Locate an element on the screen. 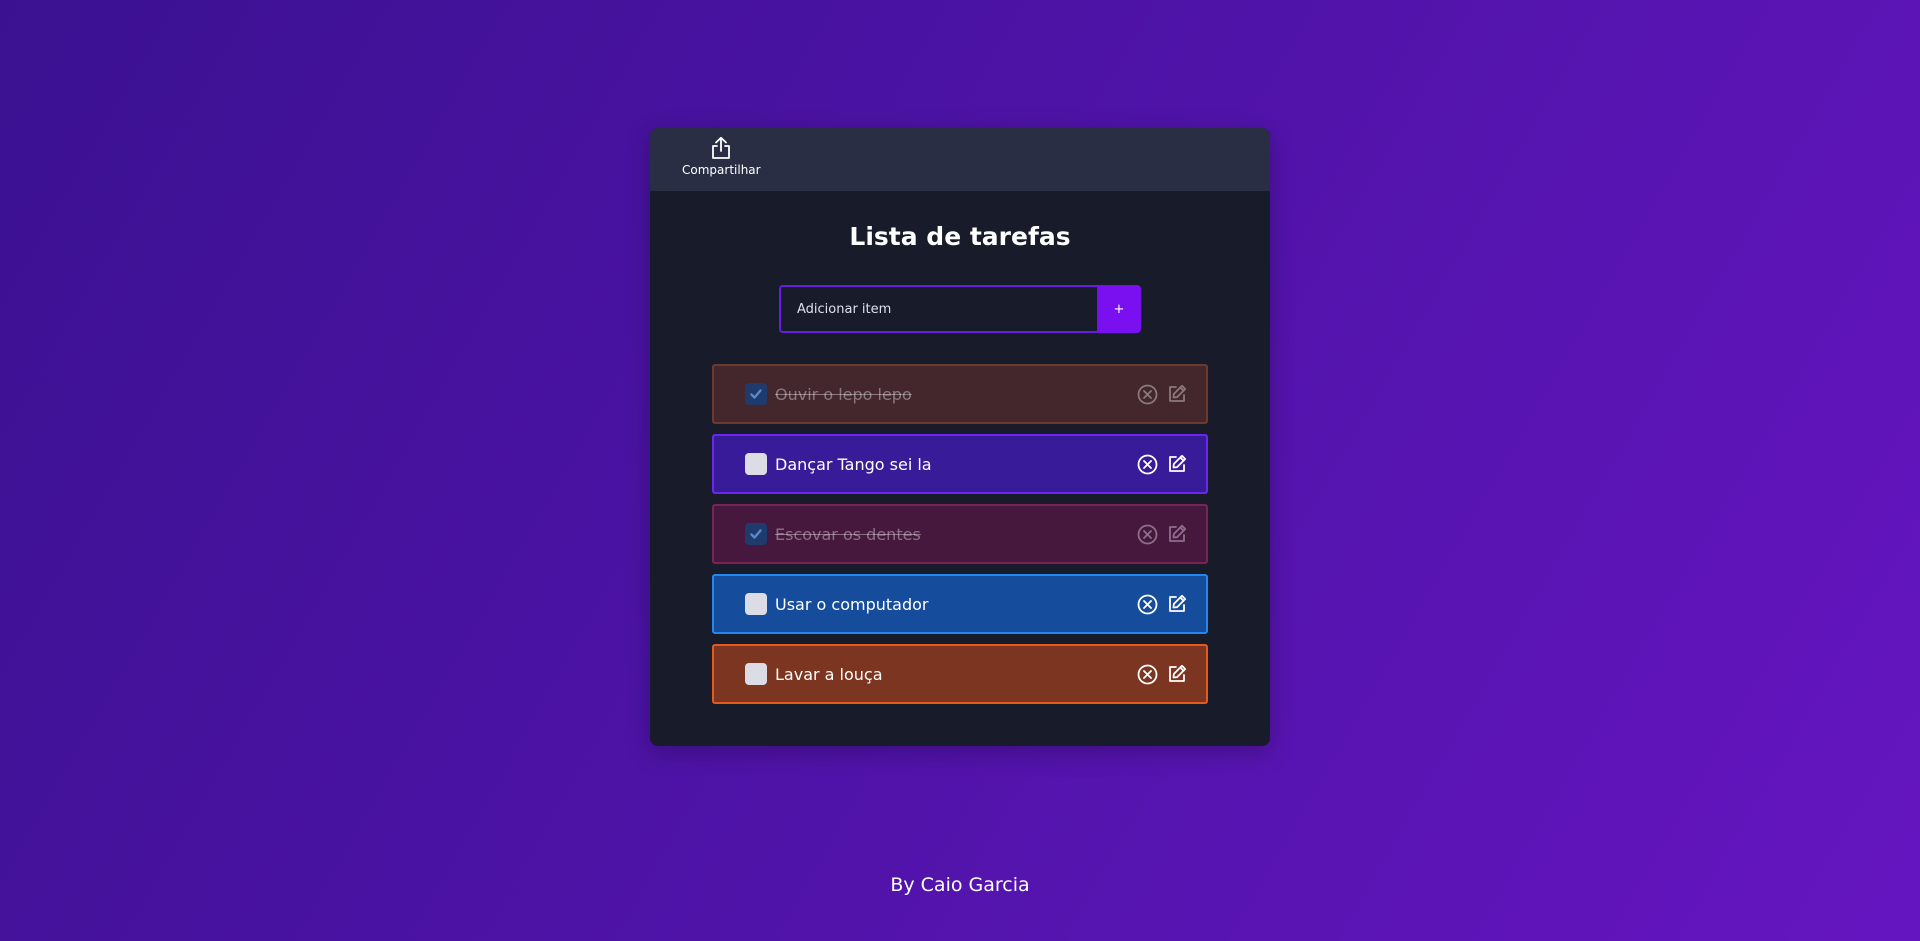 The height and width of the screenshot is (941, 1920). todo-item-text: Dançar Tango sei la is located at coordinates (853, 464).